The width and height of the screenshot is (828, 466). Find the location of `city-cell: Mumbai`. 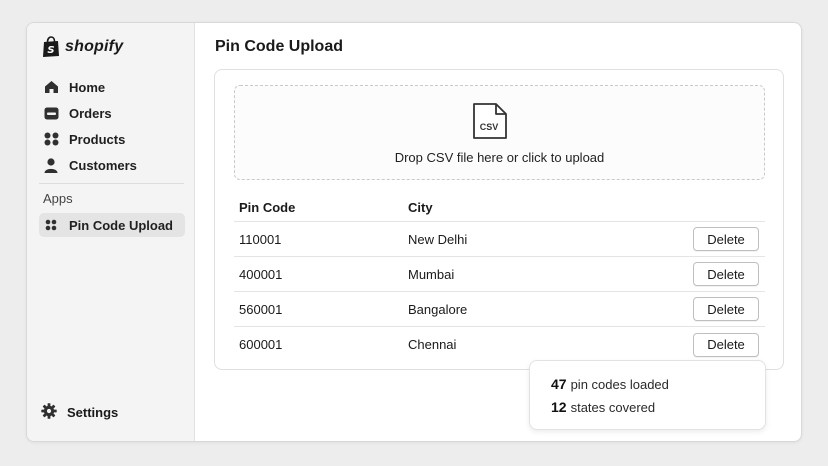

city-cell: Mumbai is located at coordinates (431, 274).